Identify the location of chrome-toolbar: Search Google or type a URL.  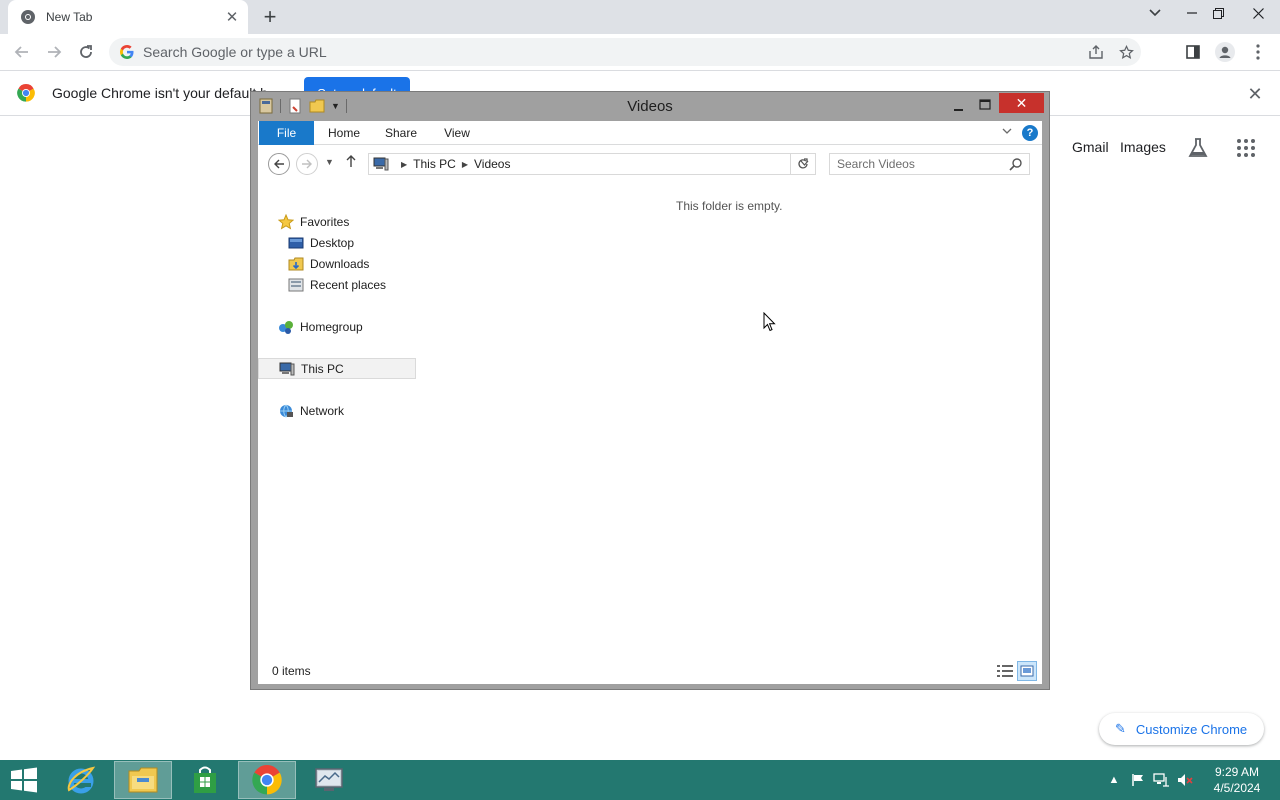
(640, 52).